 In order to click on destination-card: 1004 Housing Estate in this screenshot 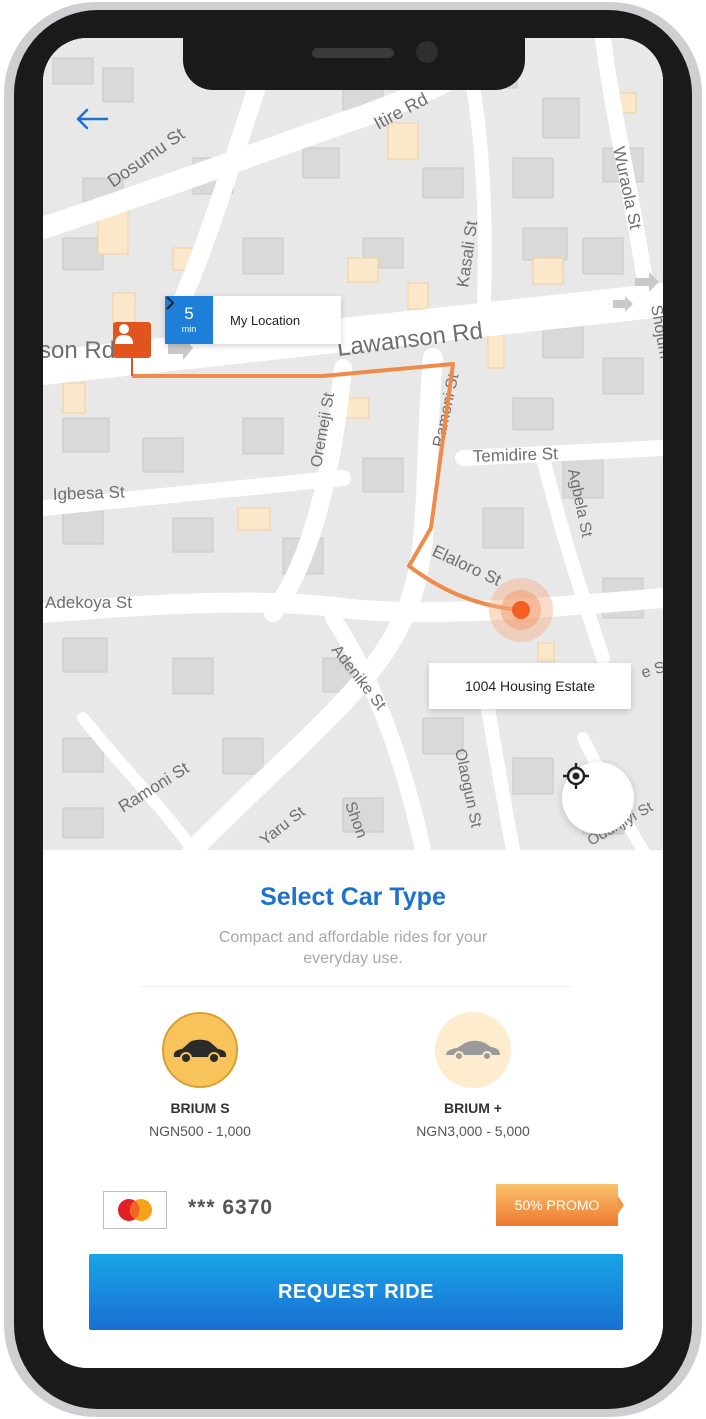, I will do `click(530, 686)`.